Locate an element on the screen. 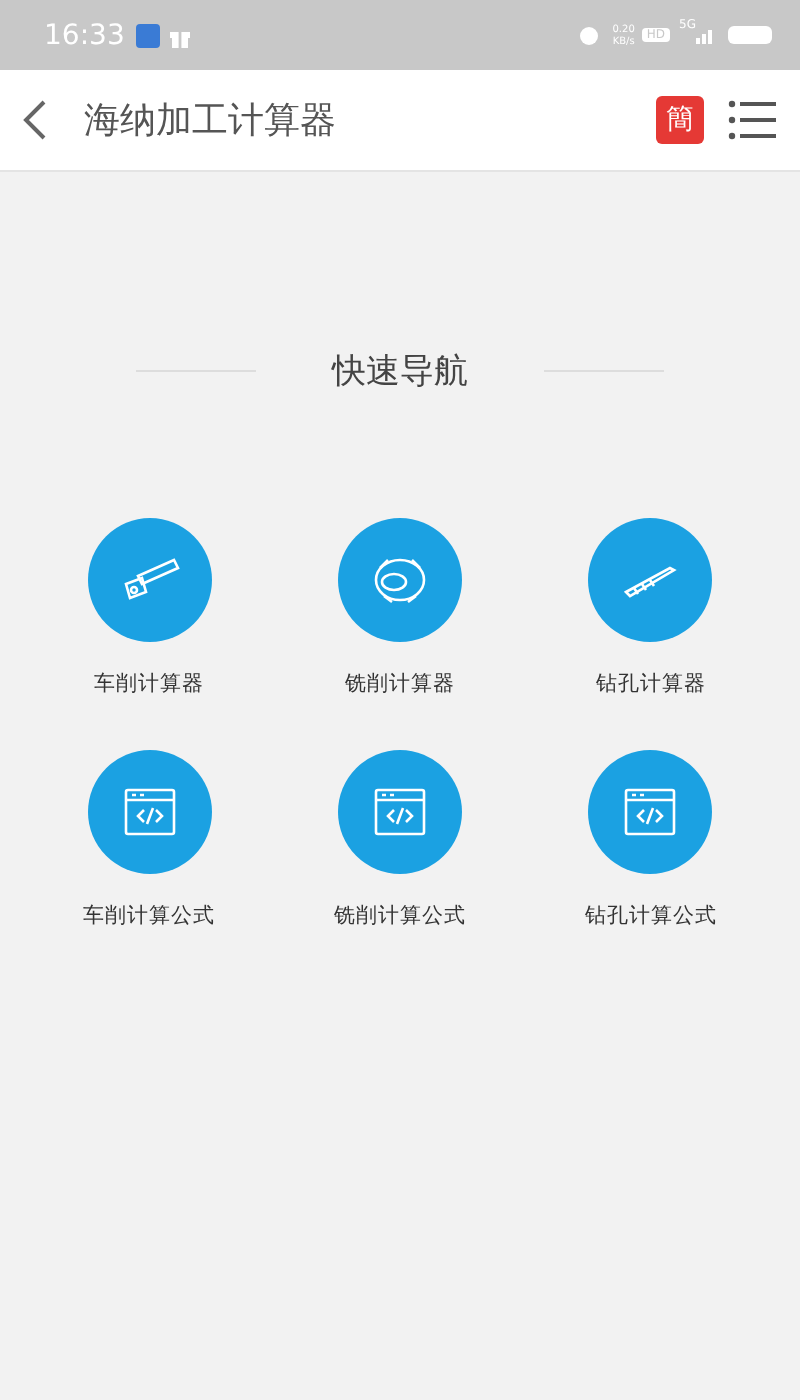 The width and height of the screenshot is (800, 1400). nav-label: 车削计算公式 is located at coordinates (149, 916).